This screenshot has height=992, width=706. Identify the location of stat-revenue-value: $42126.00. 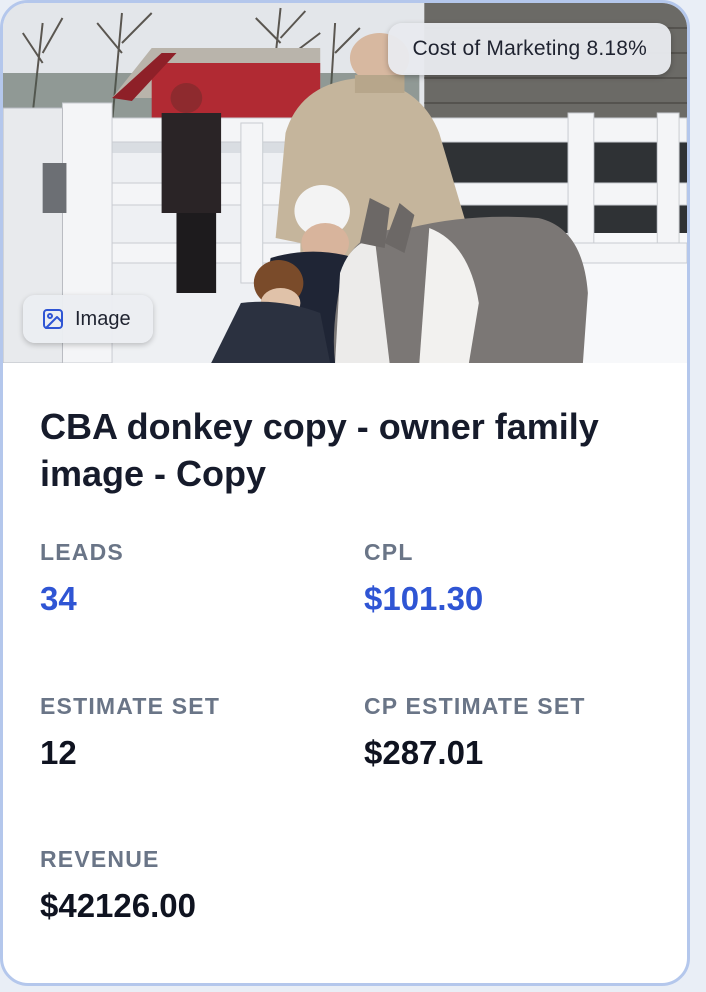
(118, 905).